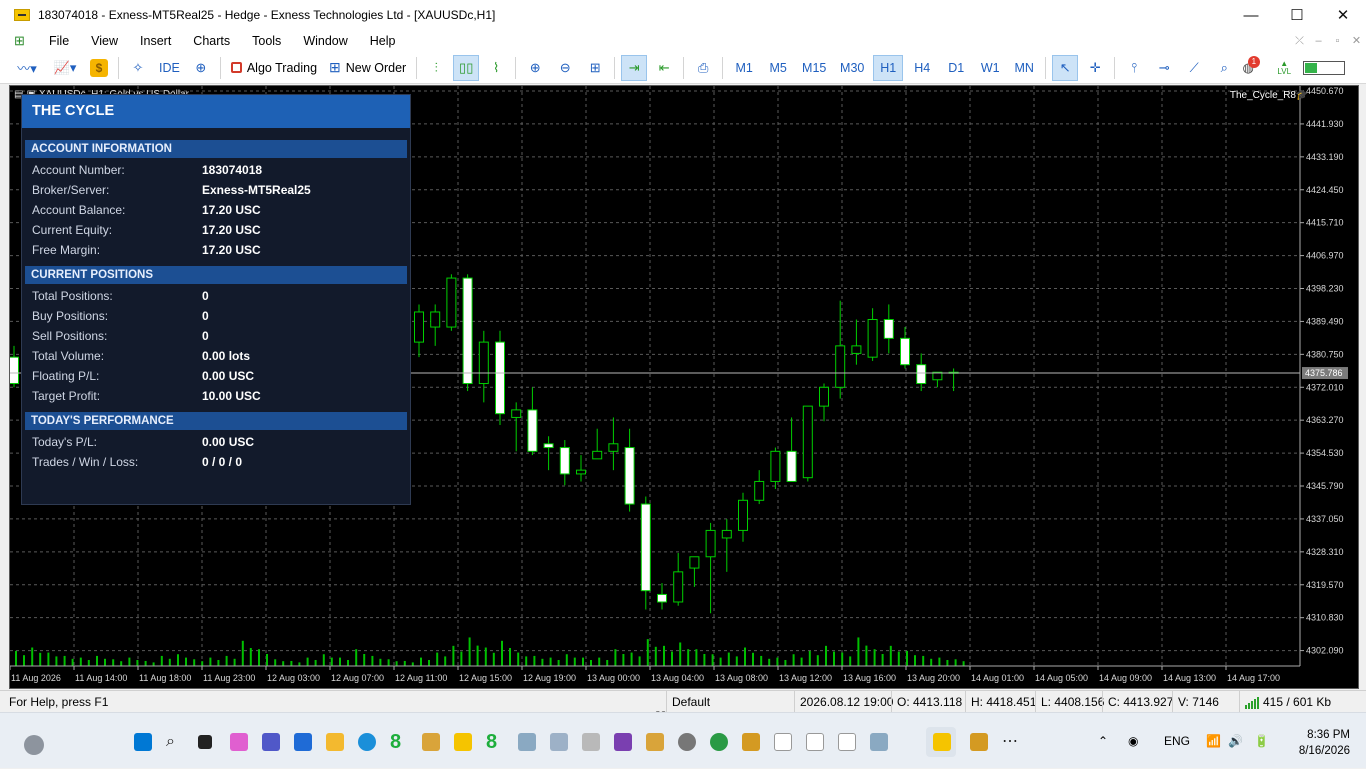  What do you see at coordinates (1324, 743) in the screenshot?
I see `clock: 8:36 PM 8/16/2026` at bounding box center [1324, 743].